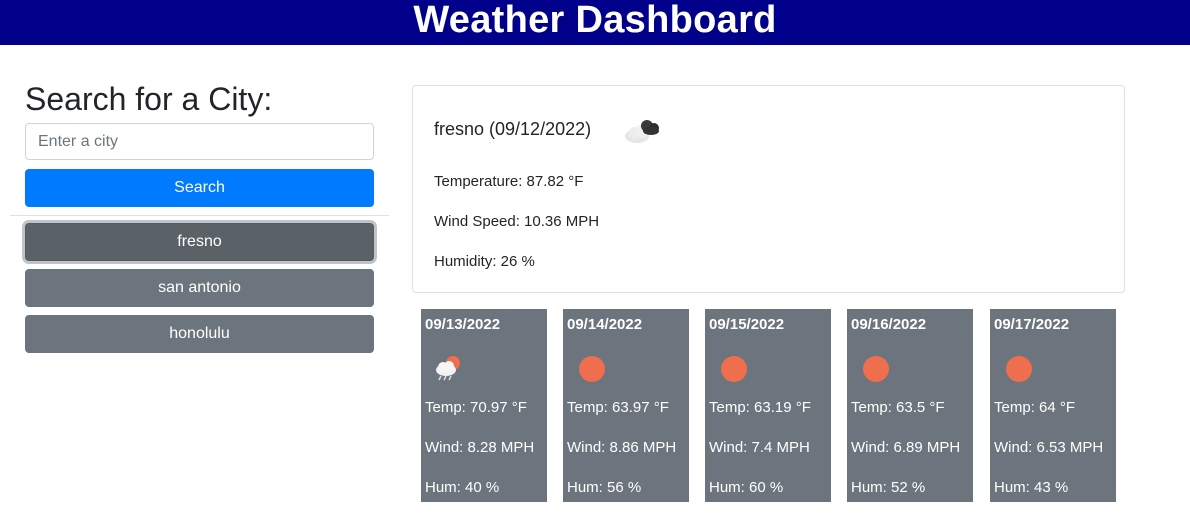 The height and width of the screenshot is (531, 1190). I want to click on forecast-humidity: Hum: 40 %, so click(462, 487).